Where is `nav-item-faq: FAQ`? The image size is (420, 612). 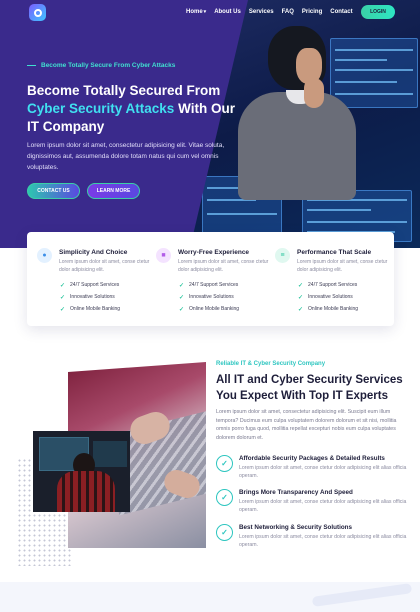 nav-item-faq: FAQ is located at coordinates (288, 12).